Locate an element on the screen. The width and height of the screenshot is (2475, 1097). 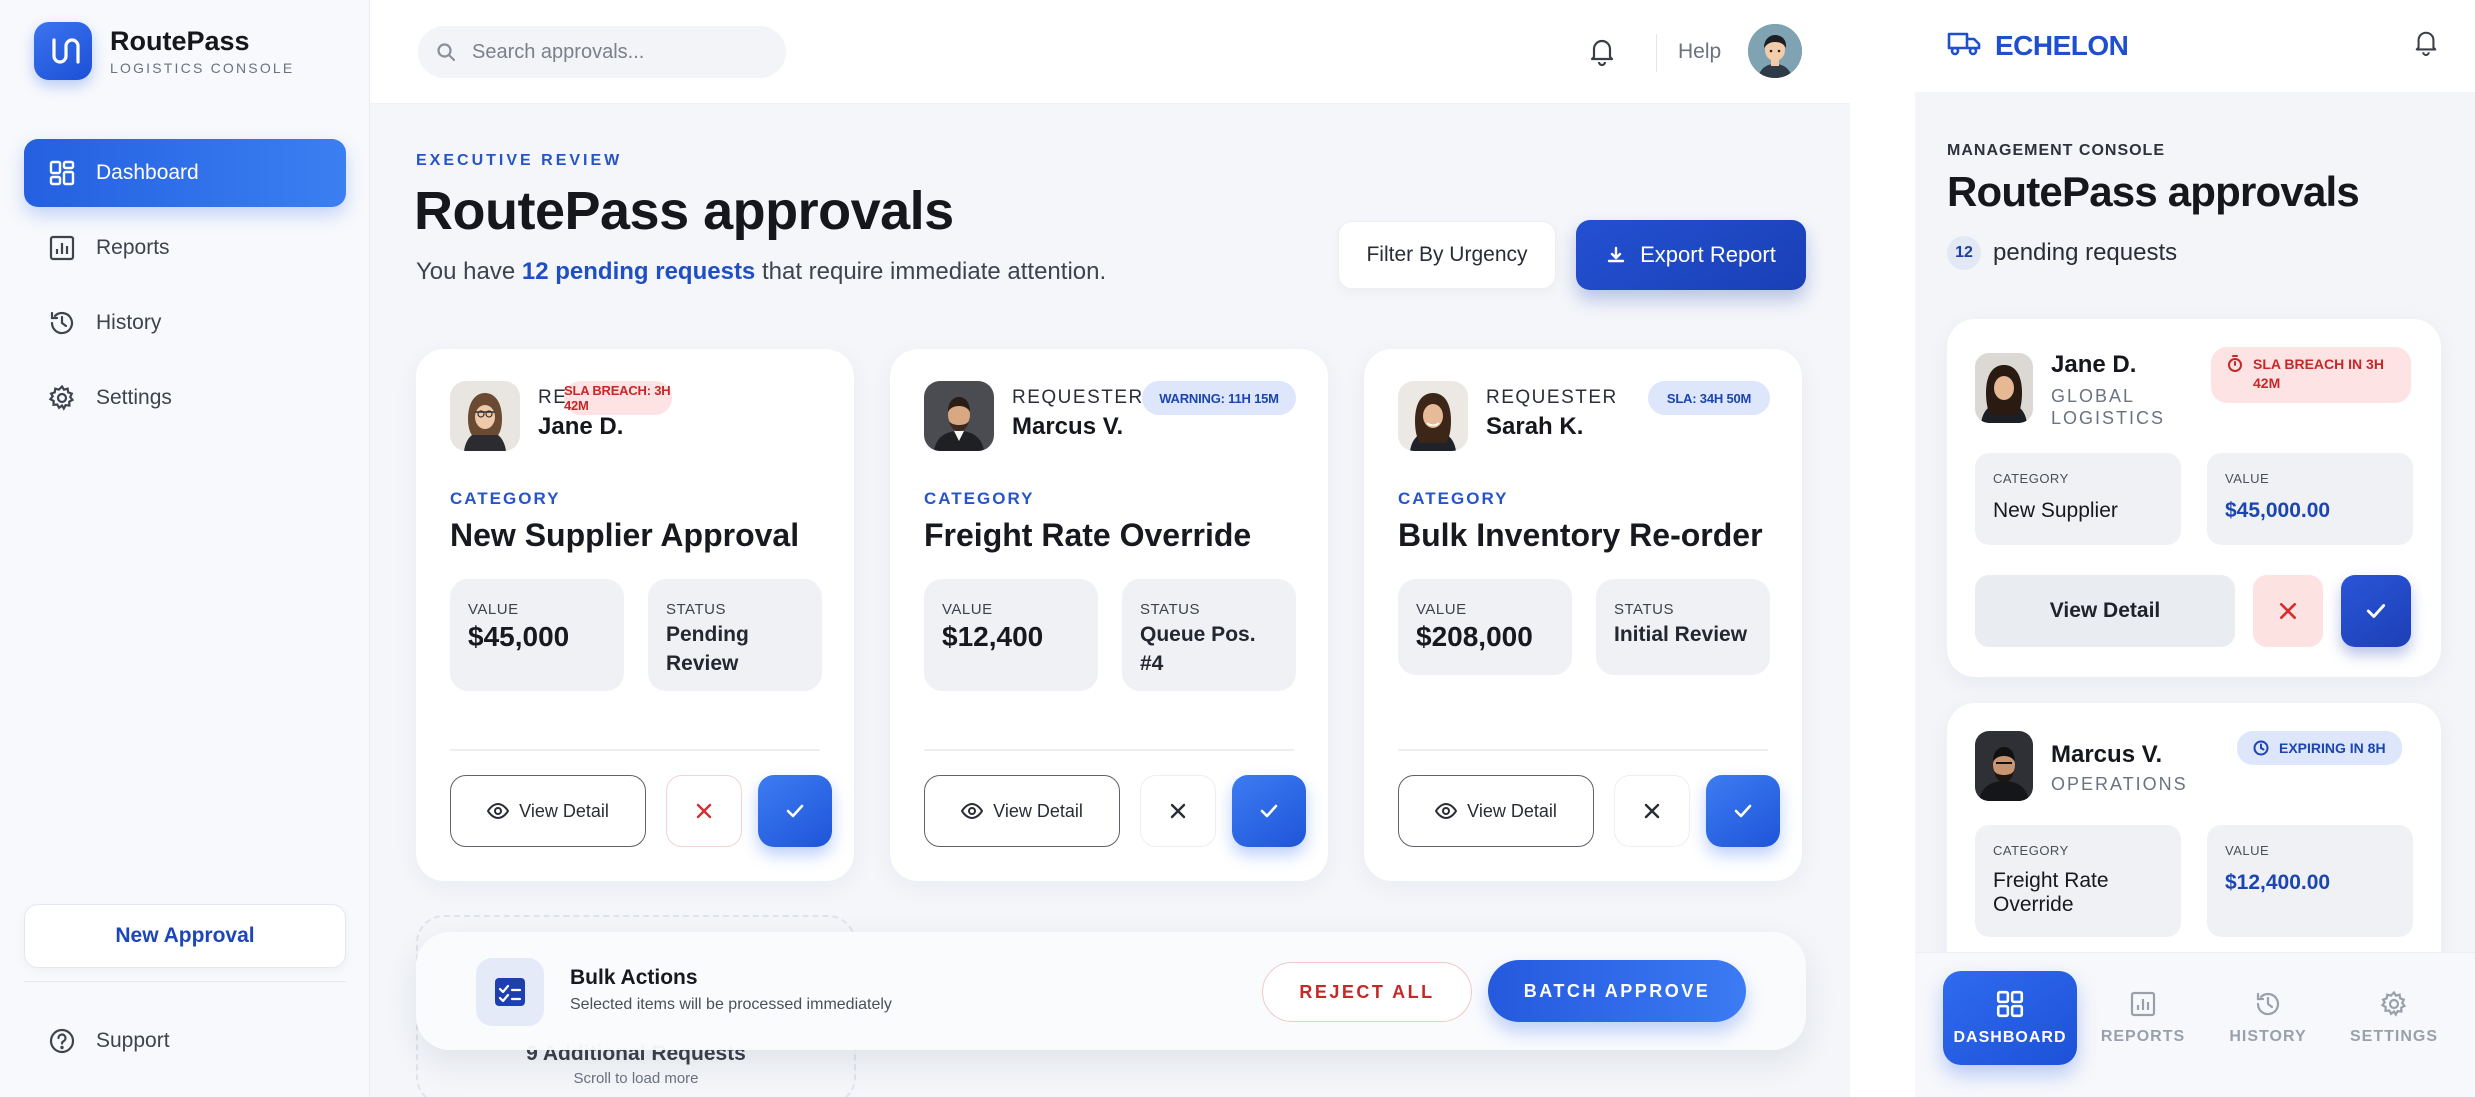
sidebar-item-history: History is located at coordinates (185, 323).